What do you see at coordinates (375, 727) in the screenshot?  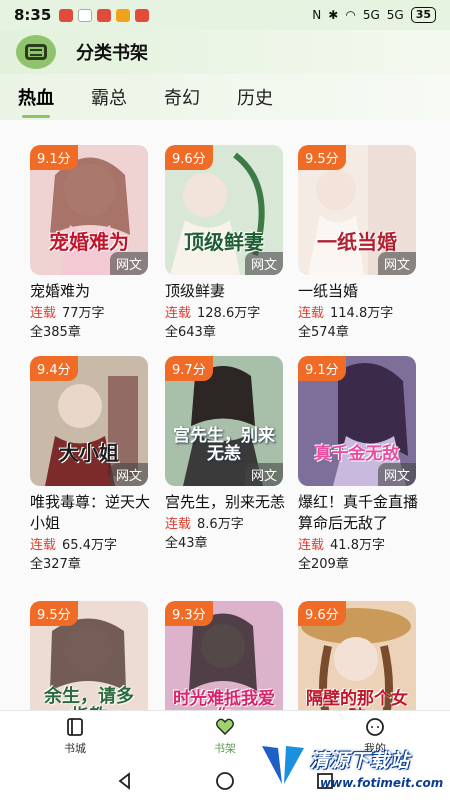 I see `profile-chat-icon` at bounding box center [375, 727].